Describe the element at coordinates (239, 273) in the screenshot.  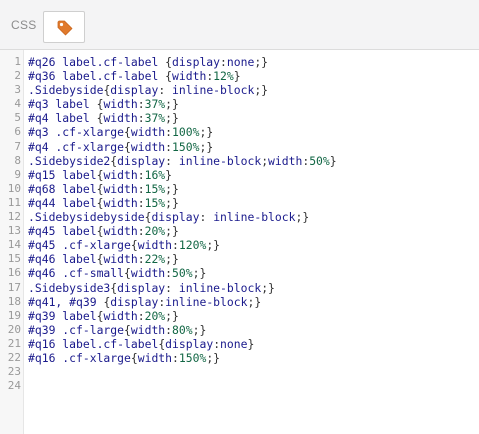
I see `code-line: 16 #q46 .cf-small{width:50%;}` at that location.